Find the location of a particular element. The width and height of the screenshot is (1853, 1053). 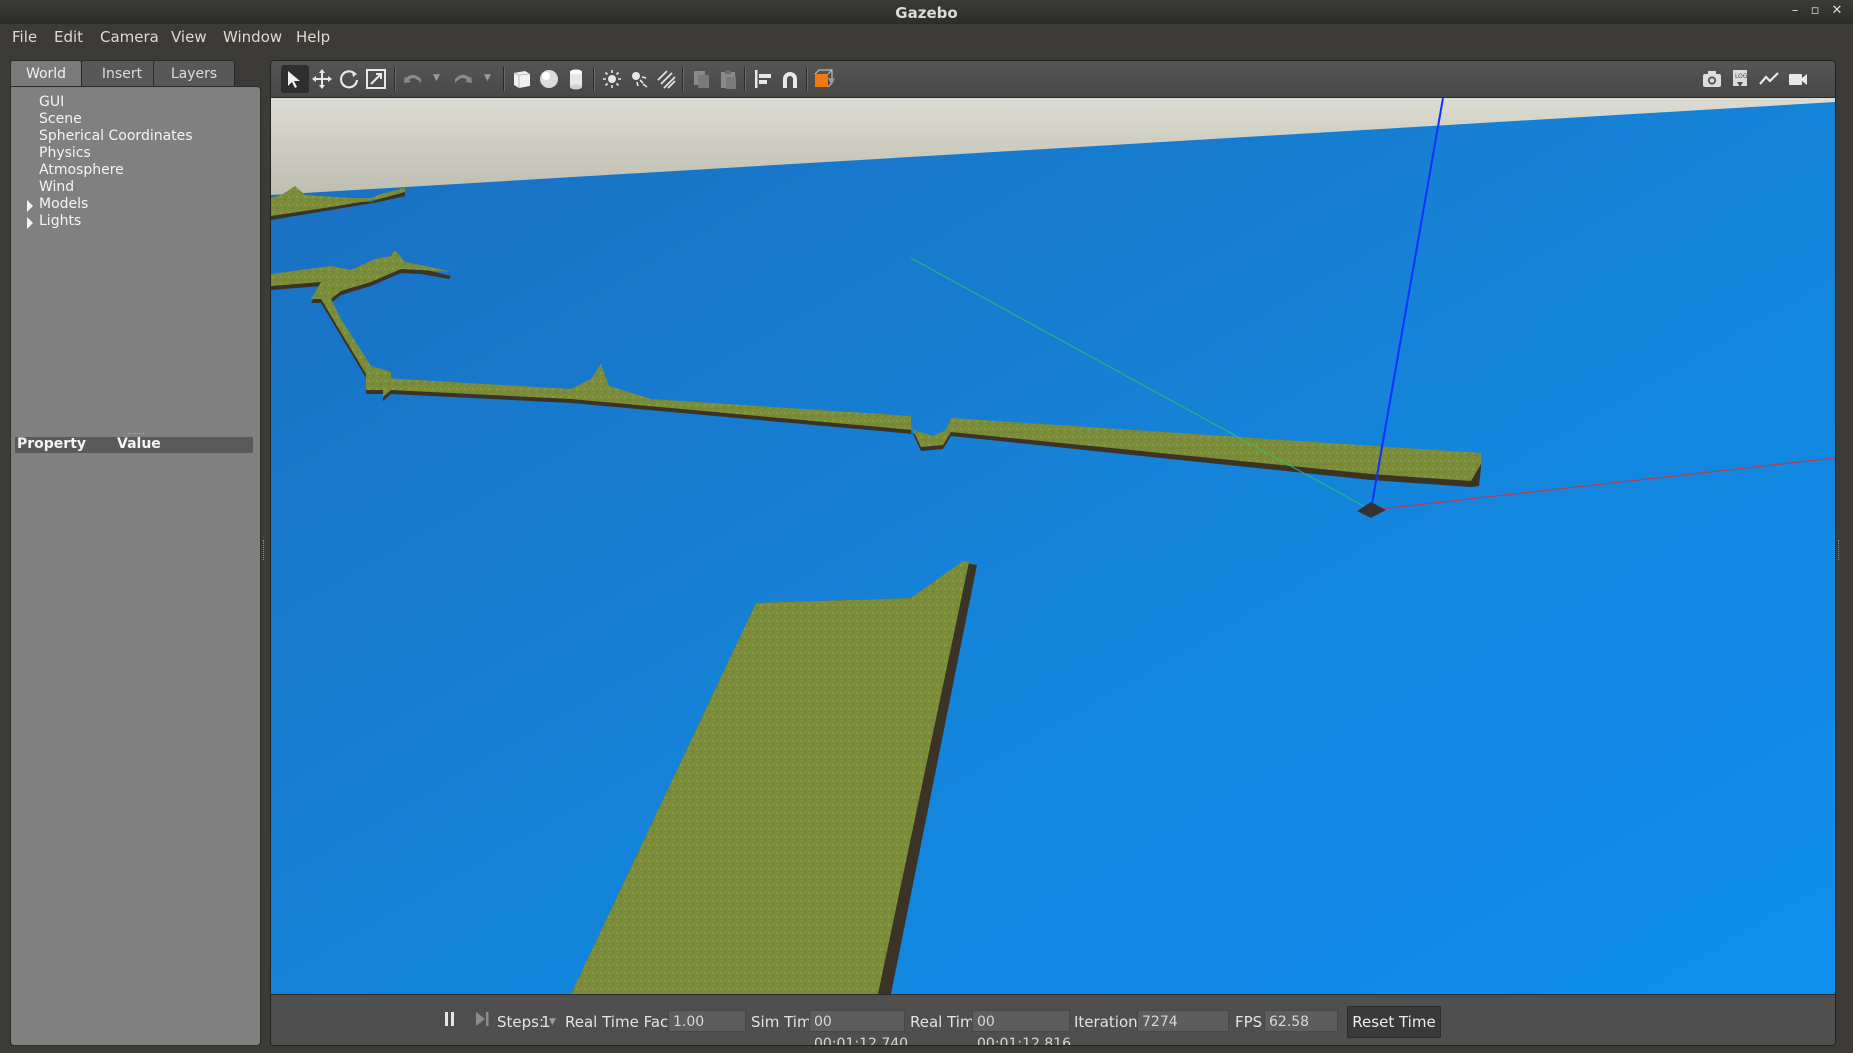

property-table-header: Property Value is located at coordinates (134, 444).